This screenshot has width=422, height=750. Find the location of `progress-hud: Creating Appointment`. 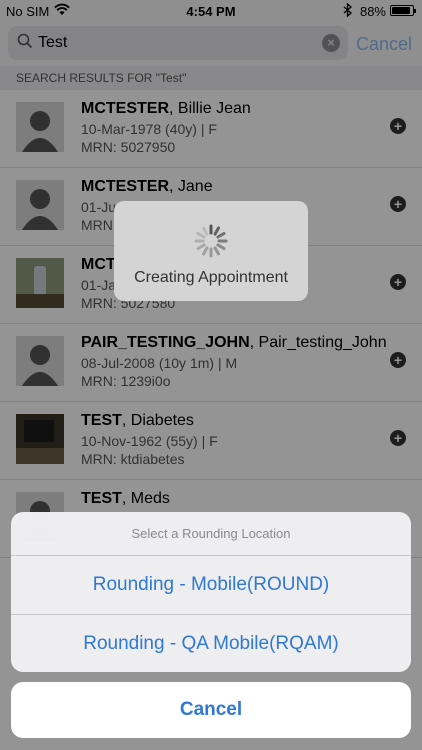

progress-hud: Creating Appointment is located at coordinates (211, 251).